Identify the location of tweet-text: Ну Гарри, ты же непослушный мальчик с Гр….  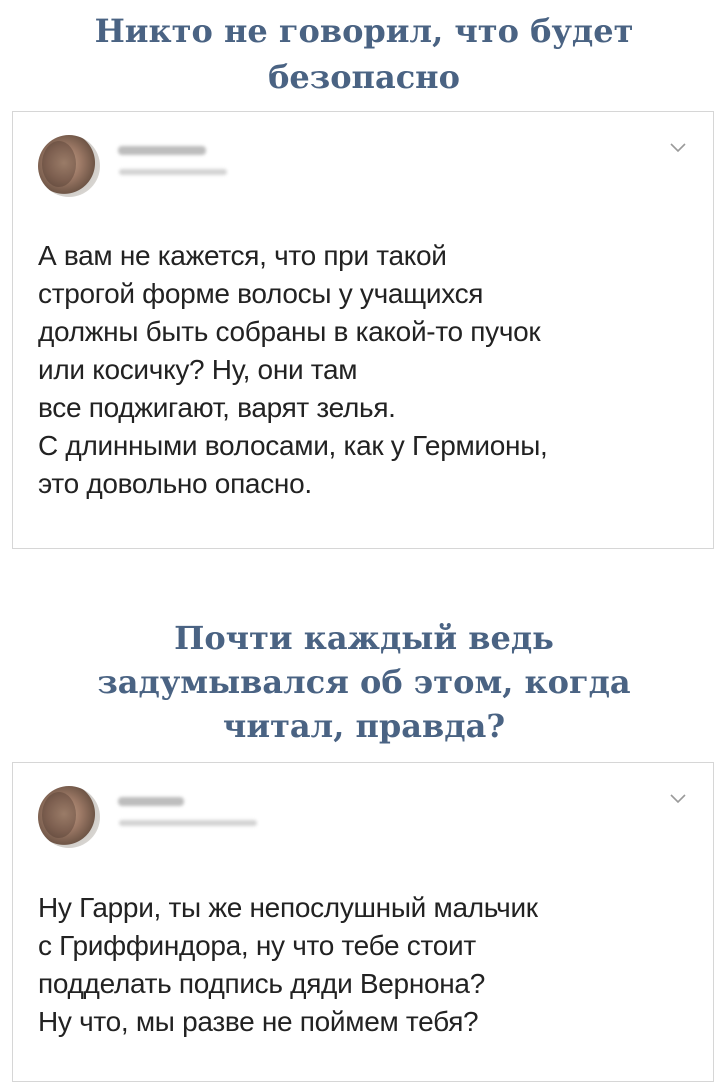
(288, 964).